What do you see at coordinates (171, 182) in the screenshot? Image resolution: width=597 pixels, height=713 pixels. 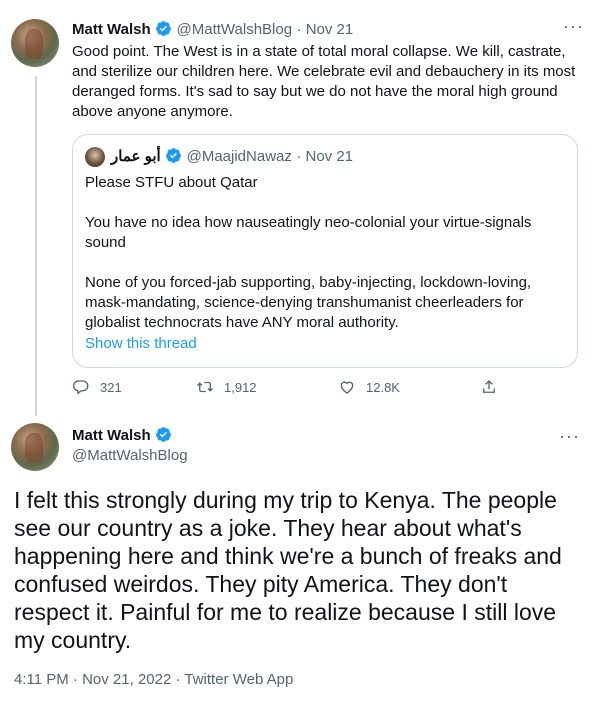 I see `quoted-paragraph: Please STFU about Qatar` at bounding box center [171, 182].